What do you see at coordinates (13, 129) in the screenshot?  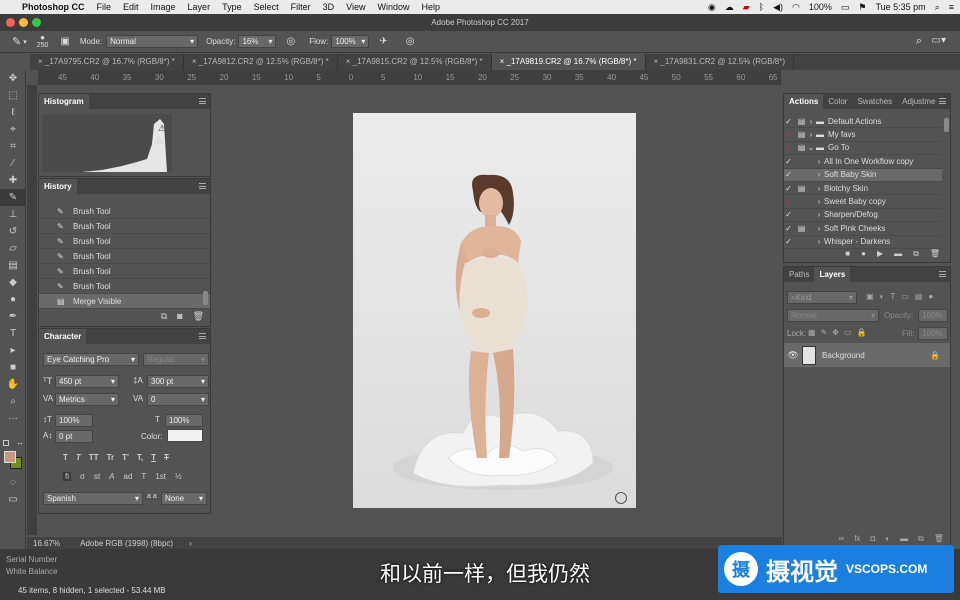 I see `quick-select-tool-icon: ⌖` at bounding box center [13, 129].